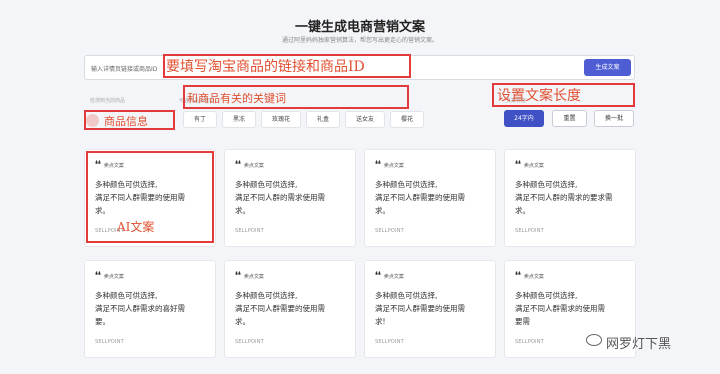  Describe the element at coordinates (200, 119) in the screenshot. I see `keyword-chip: 有丁` at that location.